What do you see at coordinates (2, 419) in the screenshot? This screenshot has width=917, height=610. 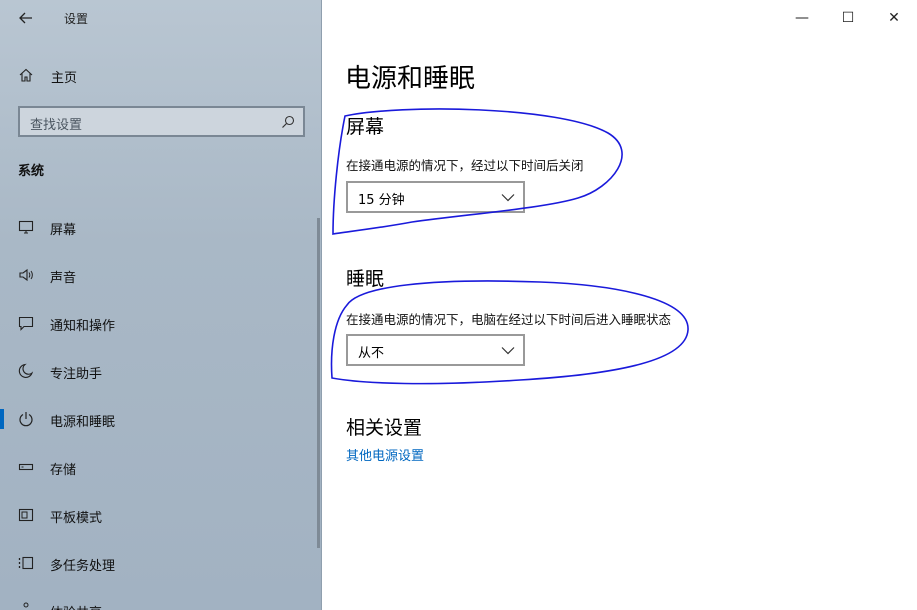 I see `active-indicator` at bounding box center [2, 419].